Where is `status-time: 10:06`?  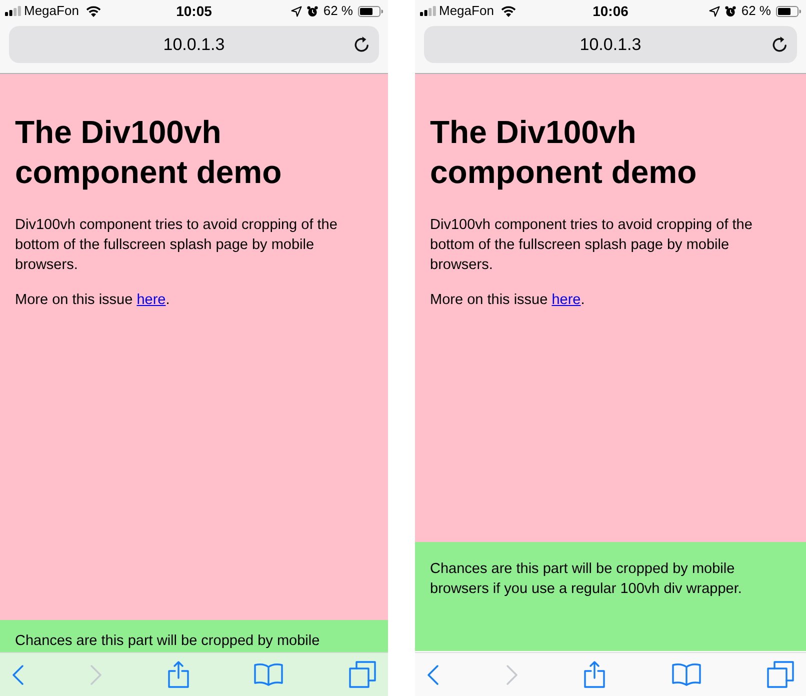
status-time: 10:06 is located at coordinates (610, 11).